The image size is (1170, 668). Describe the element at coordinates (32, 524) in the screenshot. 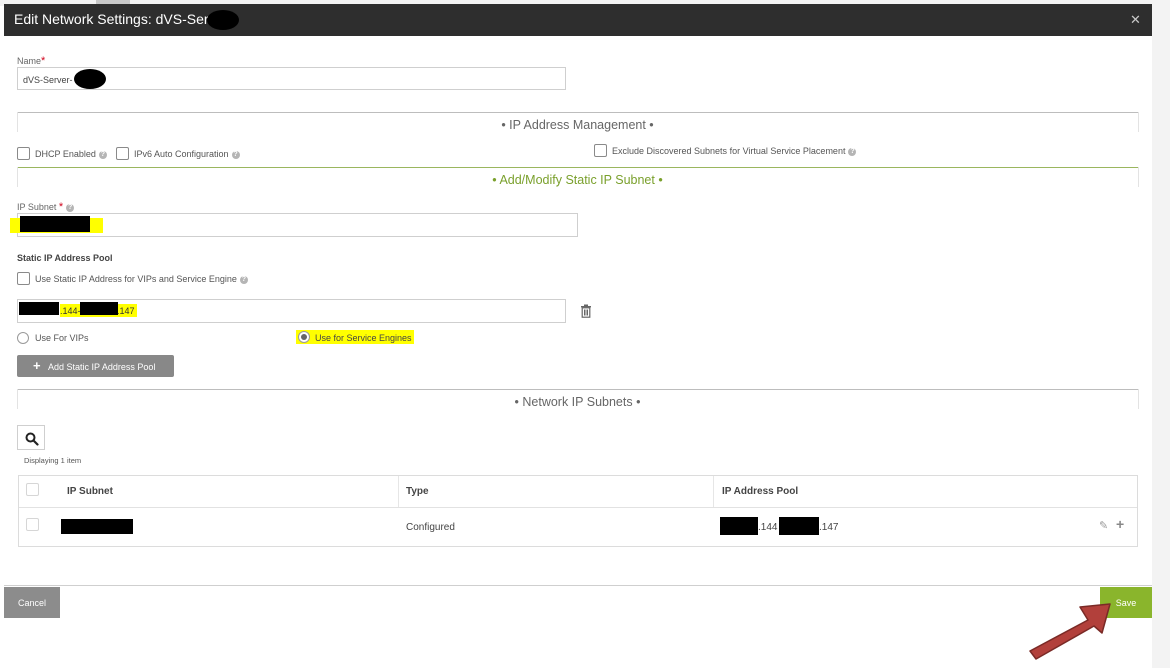

I see `row-select-checkbox` at that location.